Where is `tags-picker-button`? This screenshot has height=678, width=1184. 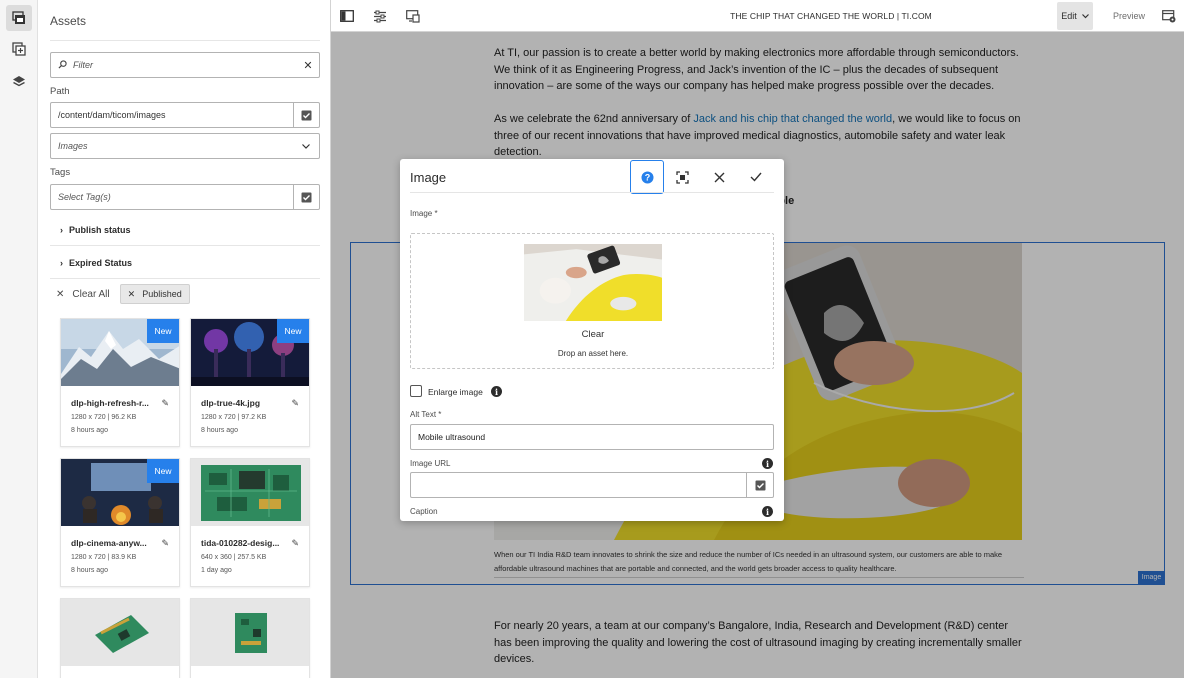
tags-picker-button is located at coordinates (306, 197).